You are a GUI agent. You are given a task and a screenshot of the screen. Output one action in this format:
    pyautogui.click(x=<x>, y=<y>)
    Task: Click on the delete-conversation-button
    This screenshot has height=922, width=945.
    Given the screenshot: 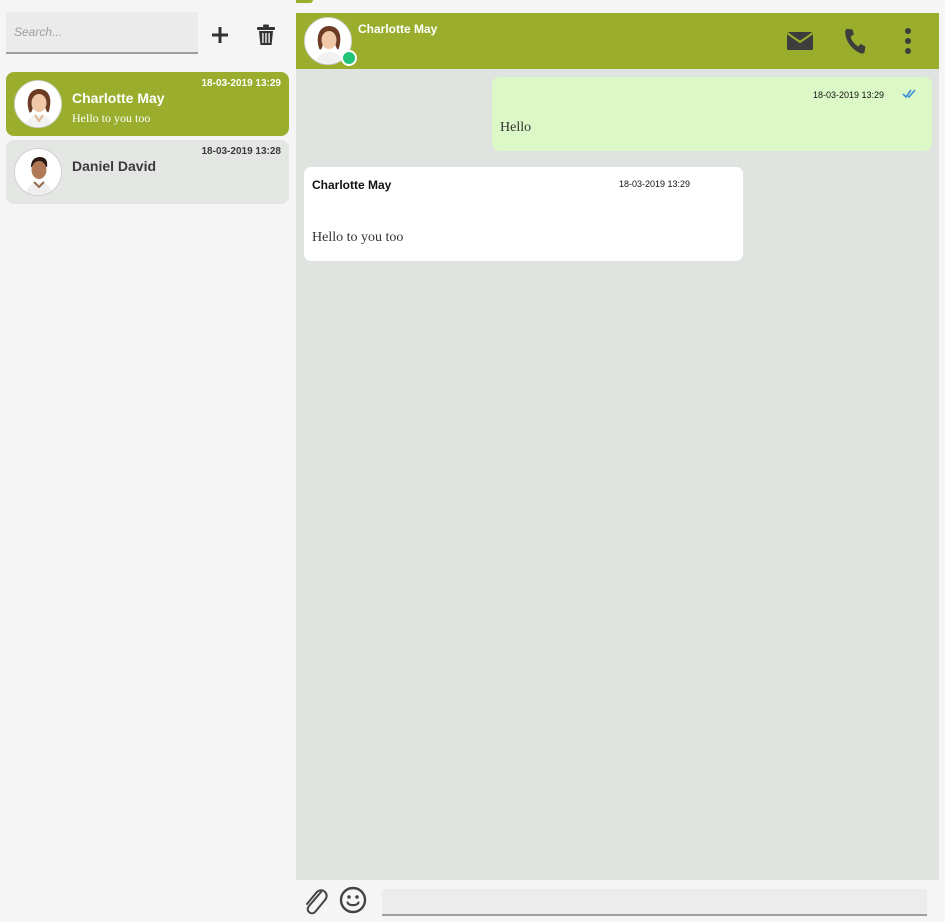 What is the action you would take?
    pyautogui.click(x=266, y=35)
    